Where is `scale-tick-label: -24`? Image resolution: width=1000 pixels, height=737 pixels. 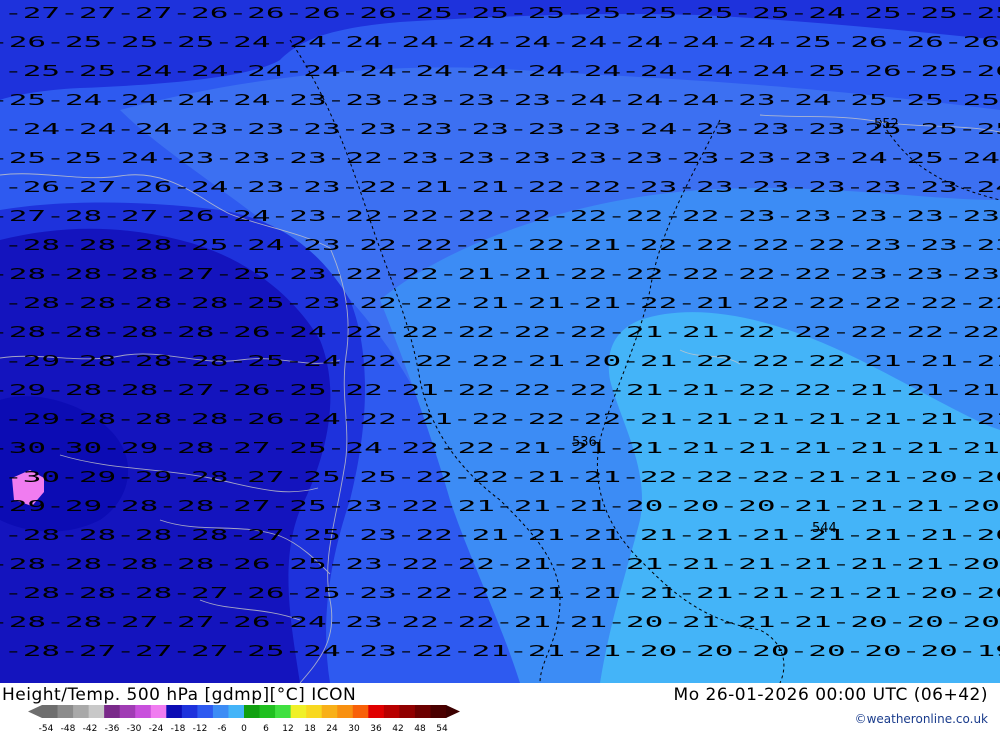 scale-tick-label: -24 is located at coordinates (156, 728).